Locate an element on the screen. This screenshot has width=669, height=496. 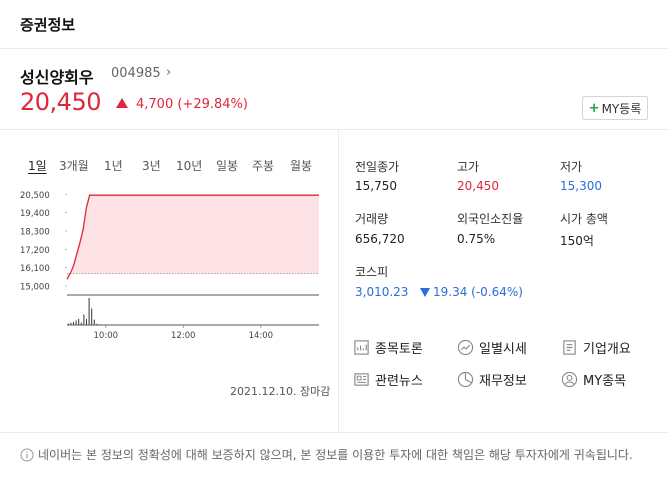
info-label-low: 저가 is located at coordinates (571, 167).